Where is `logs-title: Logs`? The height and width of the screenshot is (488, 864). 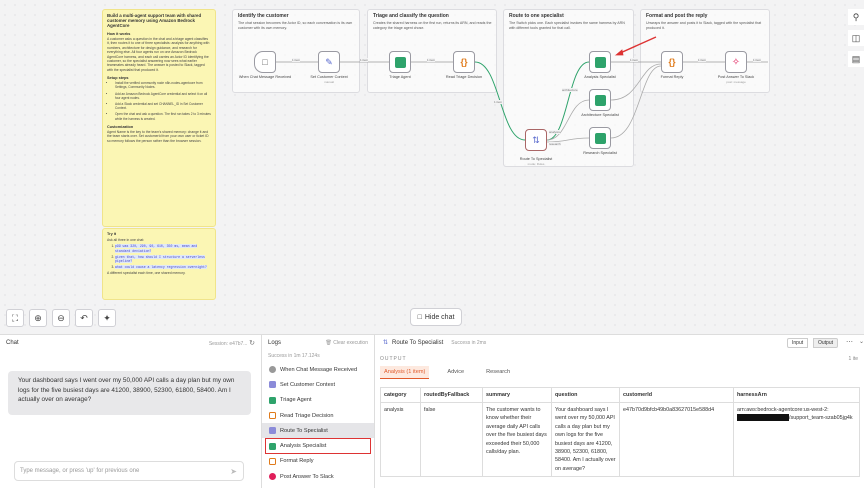 logs-title: Logs is located at coordinates (275, 342).